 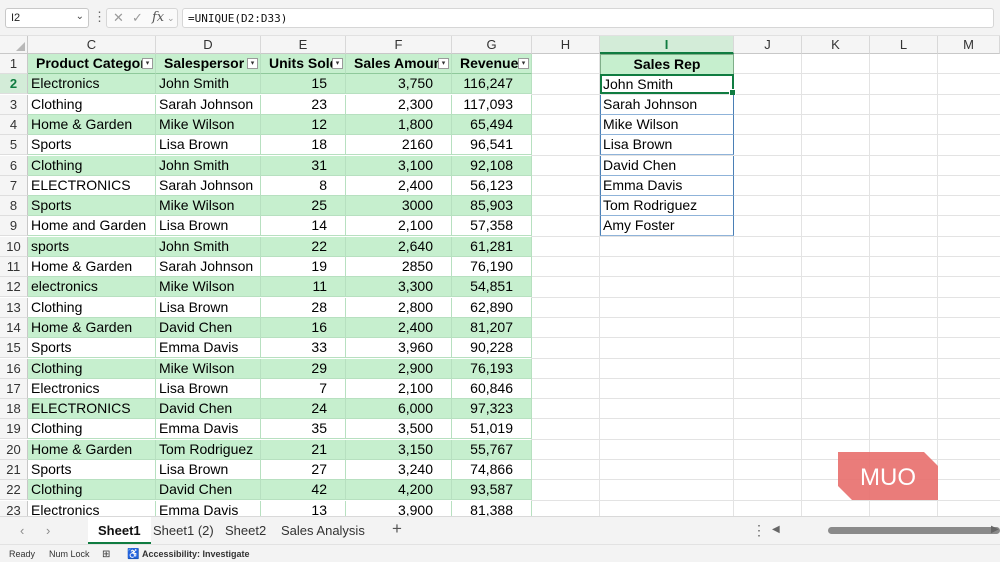 I want to click on table-cell: 81,207, so click(x=492, y=327).